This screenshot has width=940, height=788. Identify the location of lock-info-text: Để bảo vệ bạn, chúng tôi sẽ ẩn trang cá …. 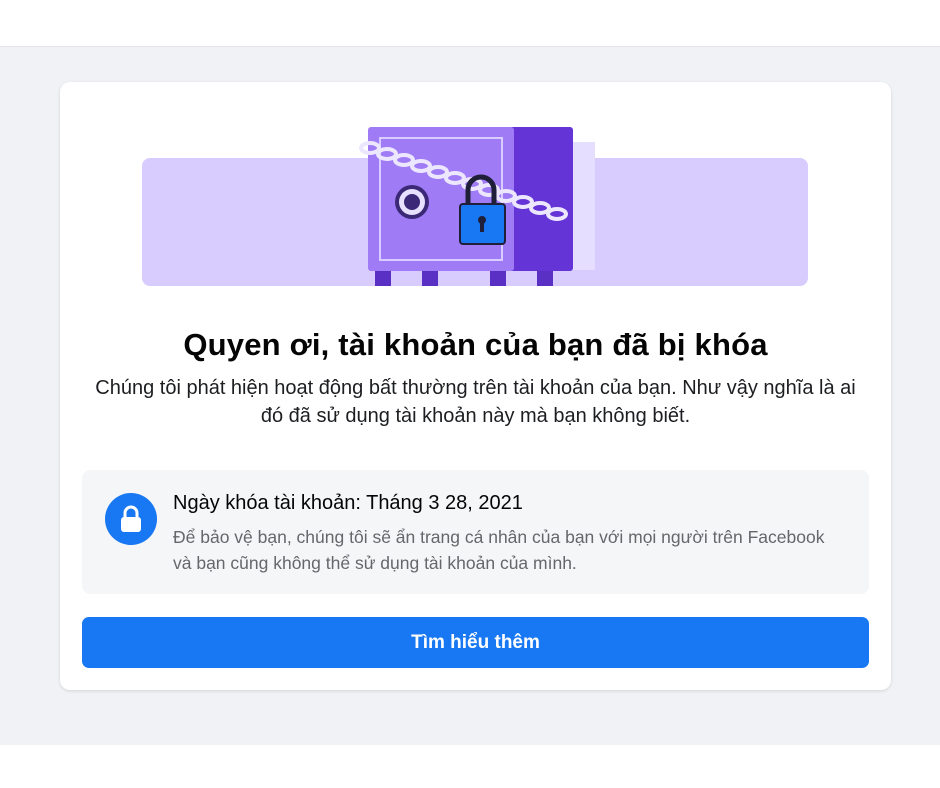
(499, 550).